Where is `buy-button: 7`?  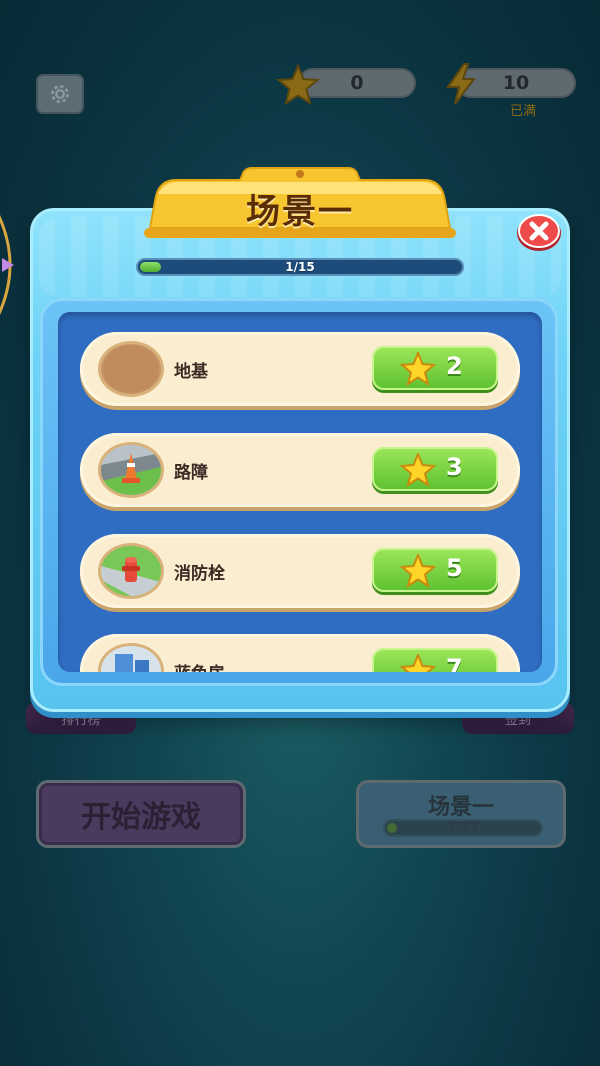
buy-button: 7 is located at coordinates (435, 660).